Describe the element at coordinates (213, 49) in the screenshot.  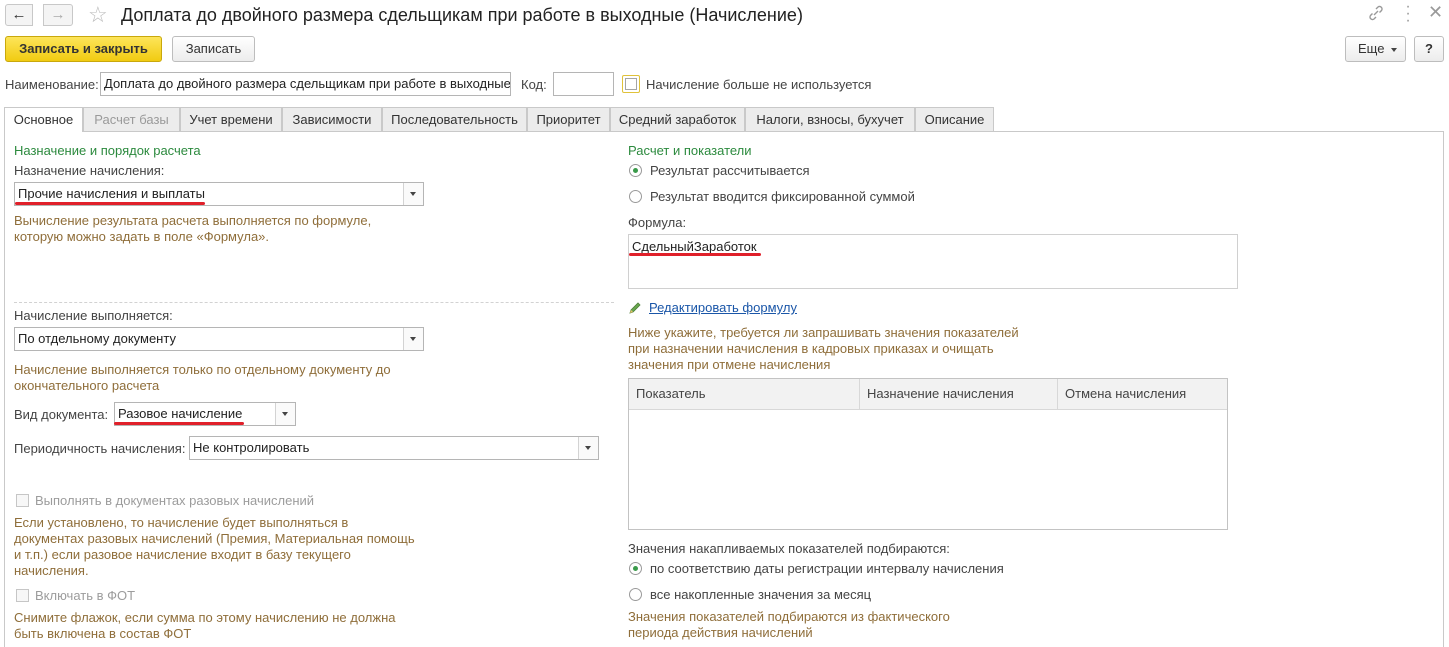
I see `save-button: Записать` at that location.